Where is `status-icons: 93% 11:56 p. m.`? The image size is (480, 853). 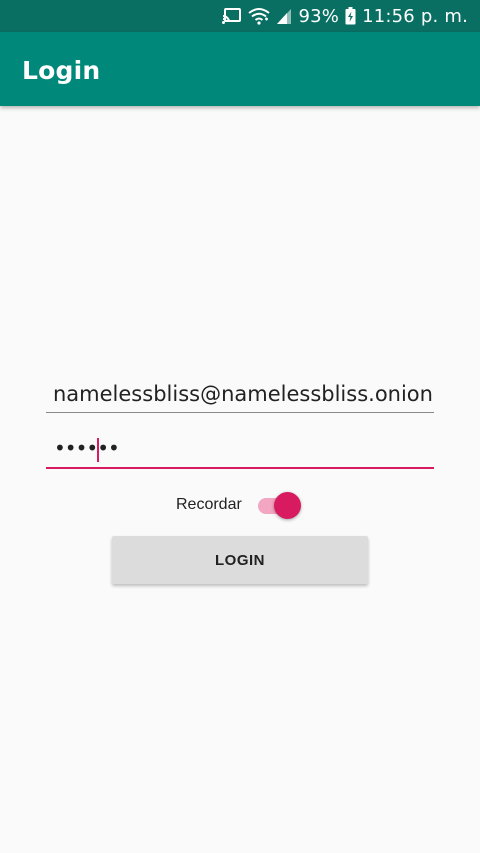 status-icons: 93% 11:56 p. m. is located at coordinates (345, 16).